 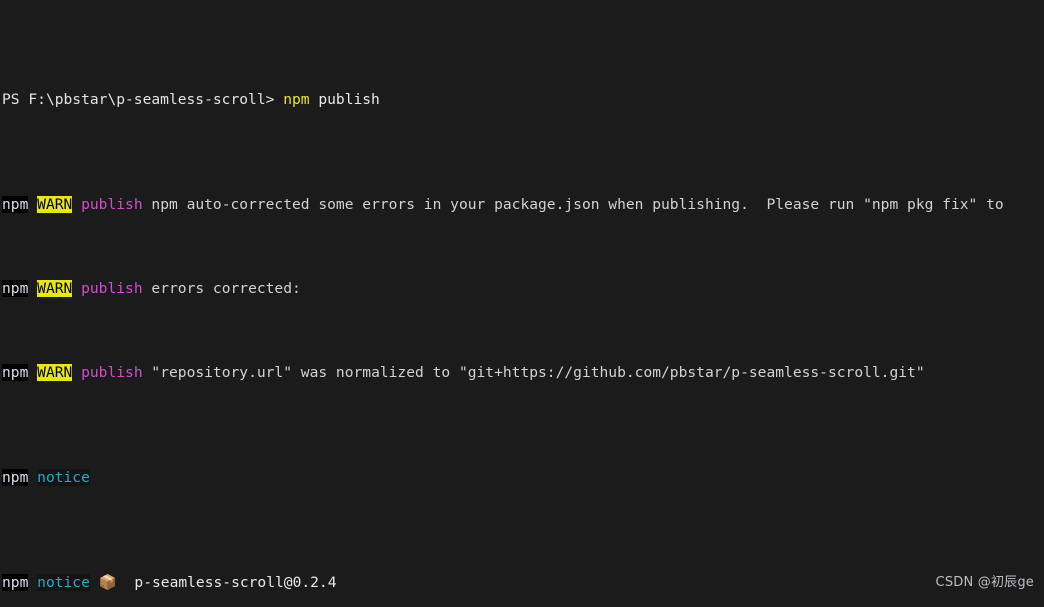 What do you see at coordinates (151, 99) in the screenshot?
I see `prompt-cwd: F:\pbstar\p-seamless-scroll>` at bounding box center [151, 99].